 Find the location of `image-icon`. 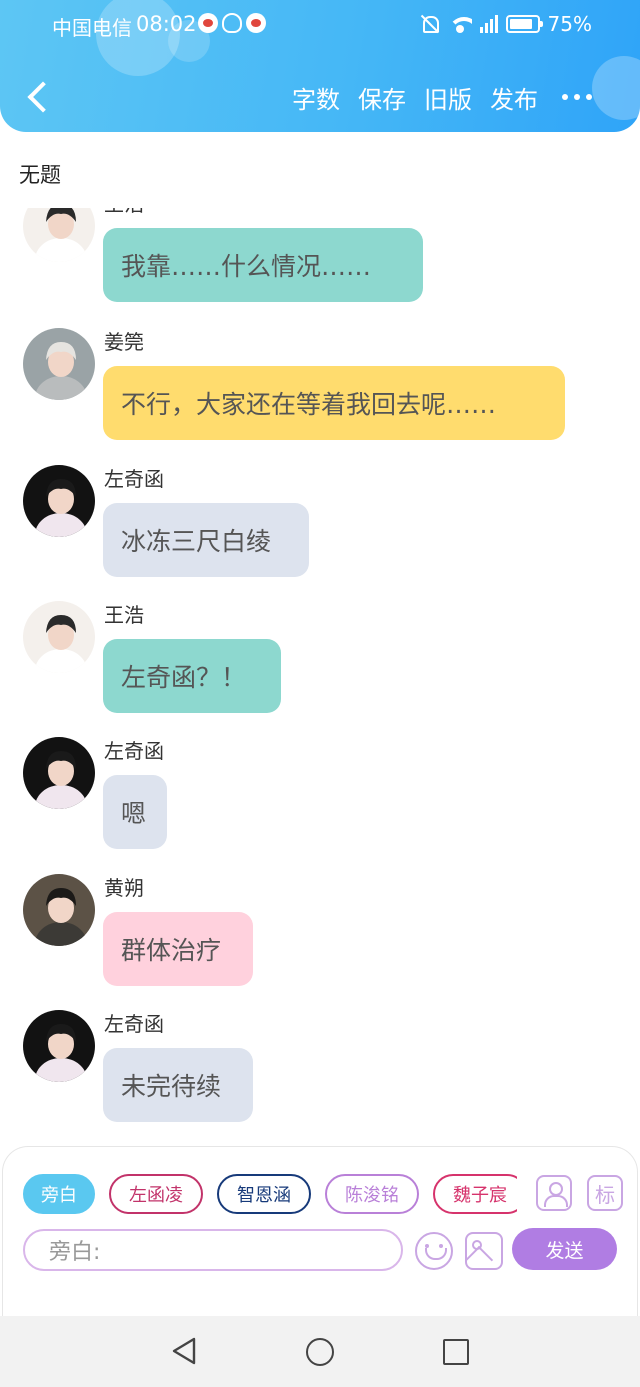

image-icon is located at coordinates (484, 1251).